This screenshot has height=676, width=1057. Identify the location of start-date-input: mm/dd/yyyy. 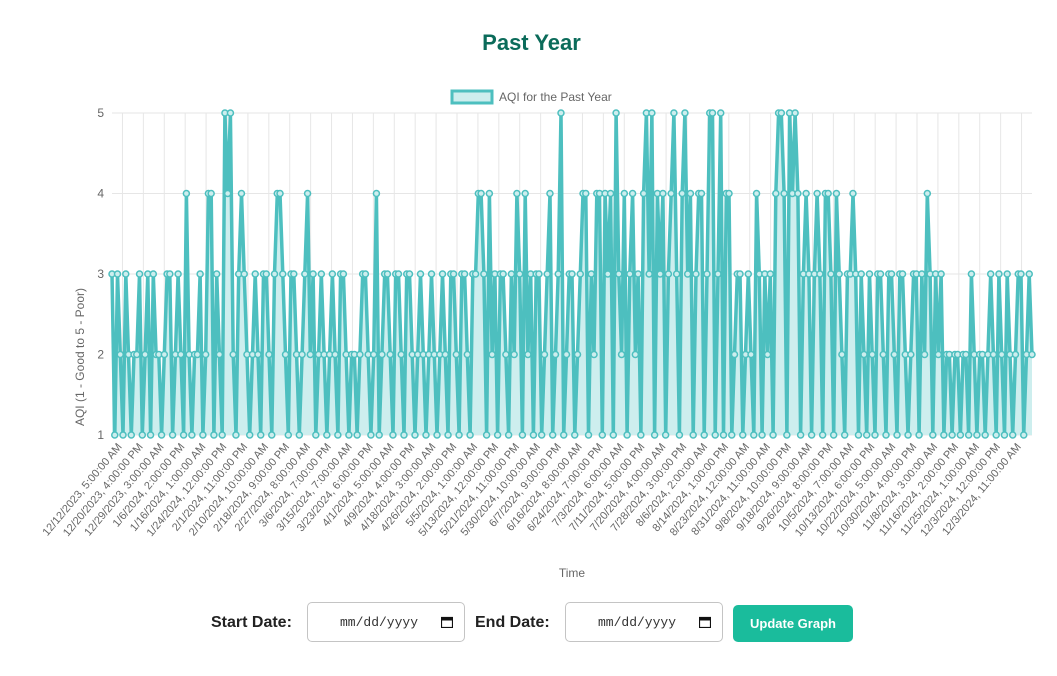
(386, 622).